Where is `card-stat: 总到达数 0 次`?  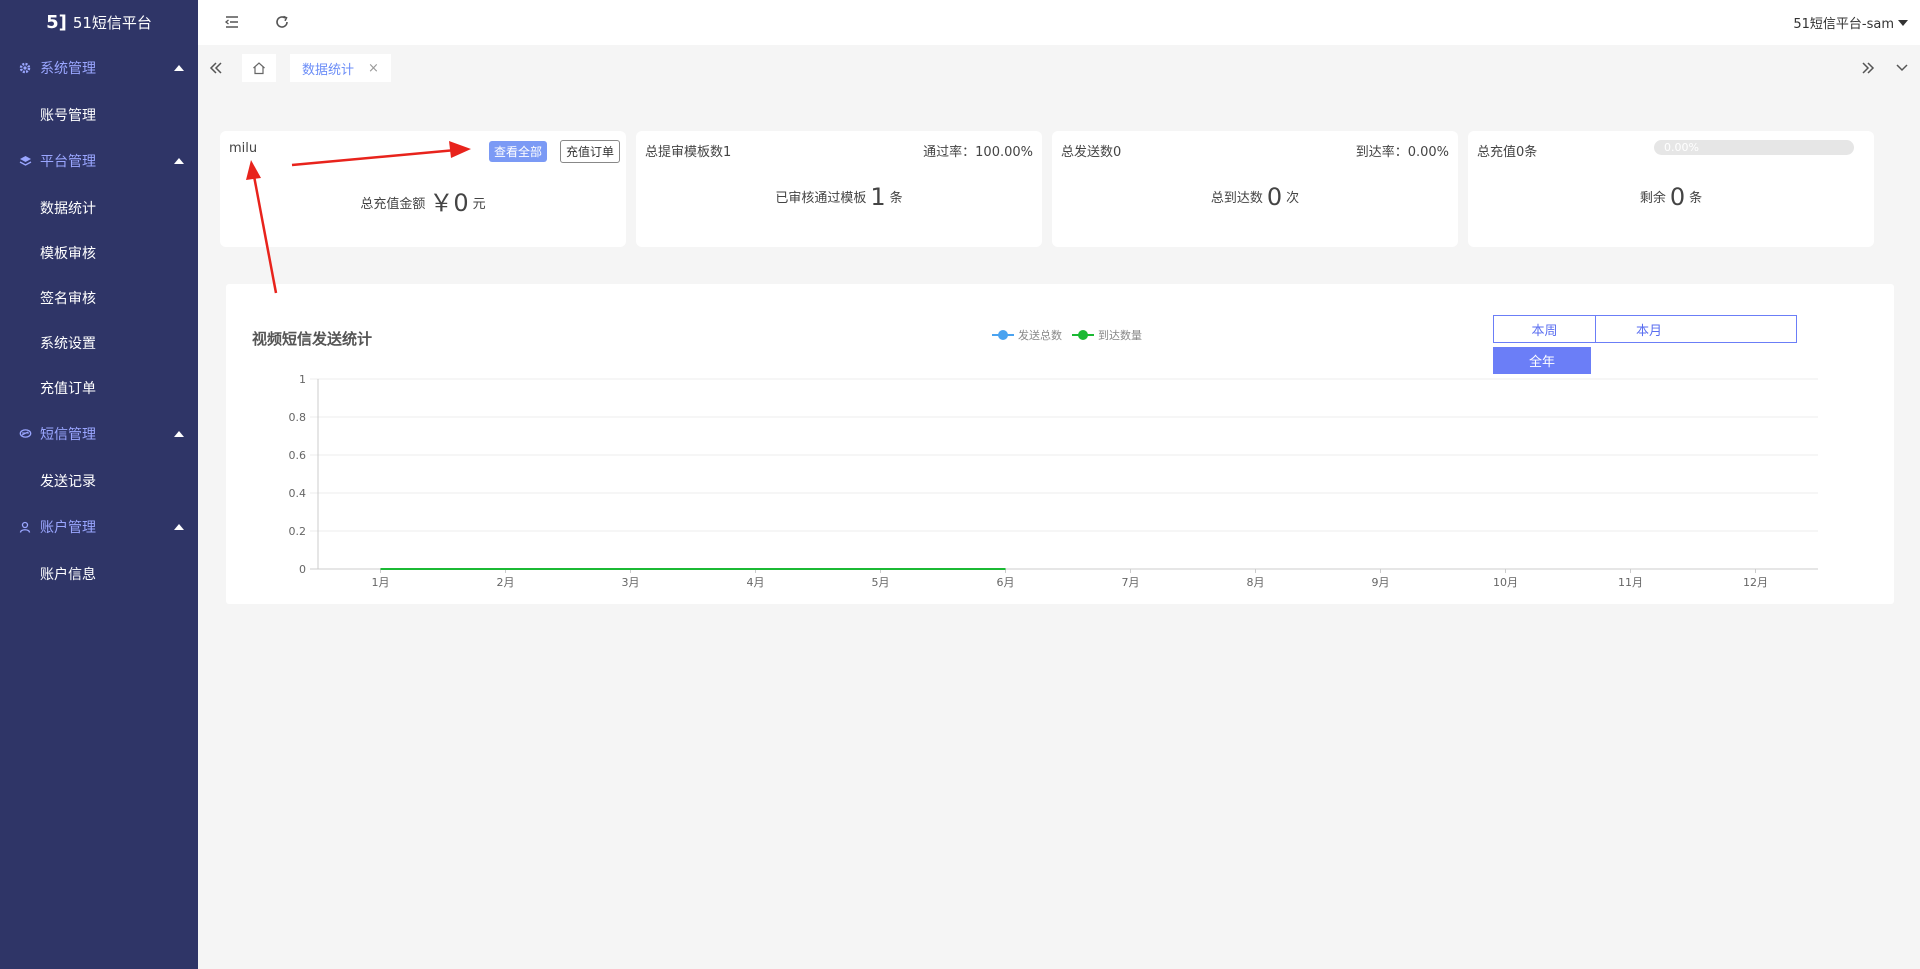
card-stat: 总到达数 0 次 is located at coordinates (1255, 197).